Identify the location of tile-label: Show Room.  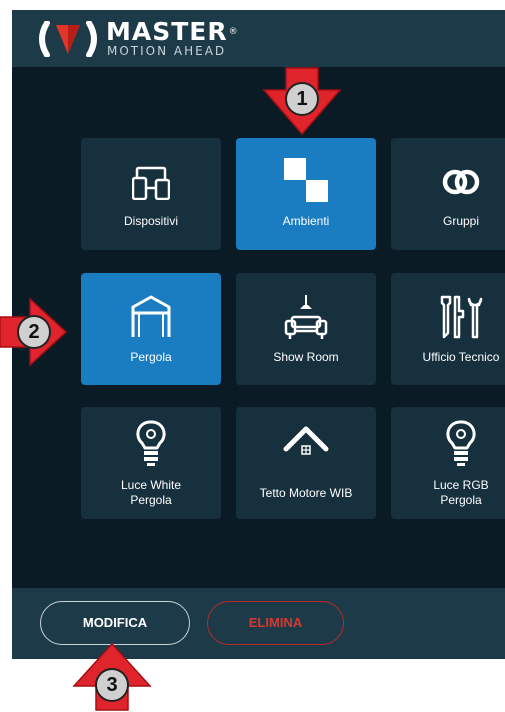
(306, 357).